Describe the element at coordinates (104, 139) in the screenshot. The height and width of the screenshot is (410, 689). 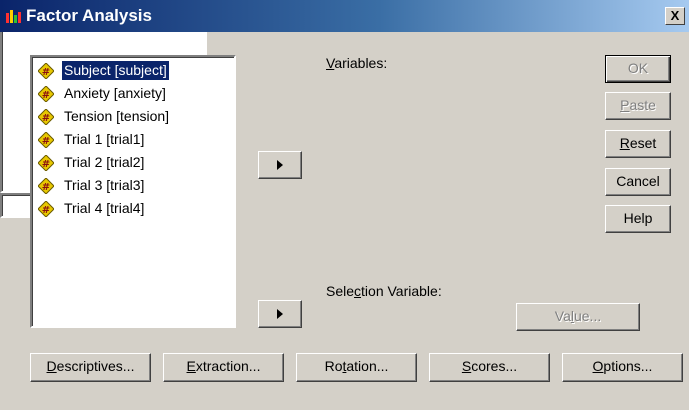
I see `variable-label: Trial 1 [trial1]` at that location.